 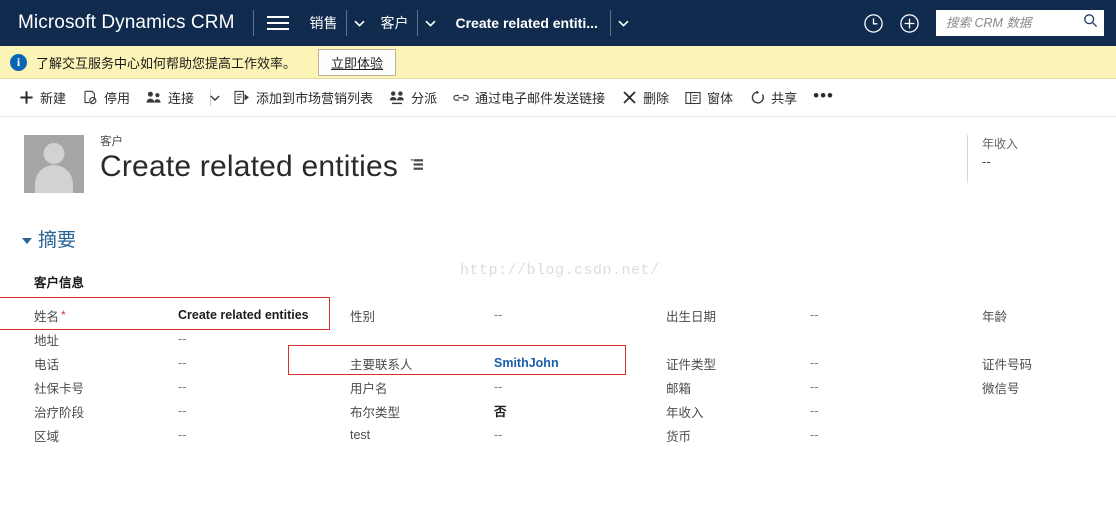 What do you see at coordinates (357, 62) in the screenshot?
I see `try-now-button: 立即体验` at bounding box center [357, 62].